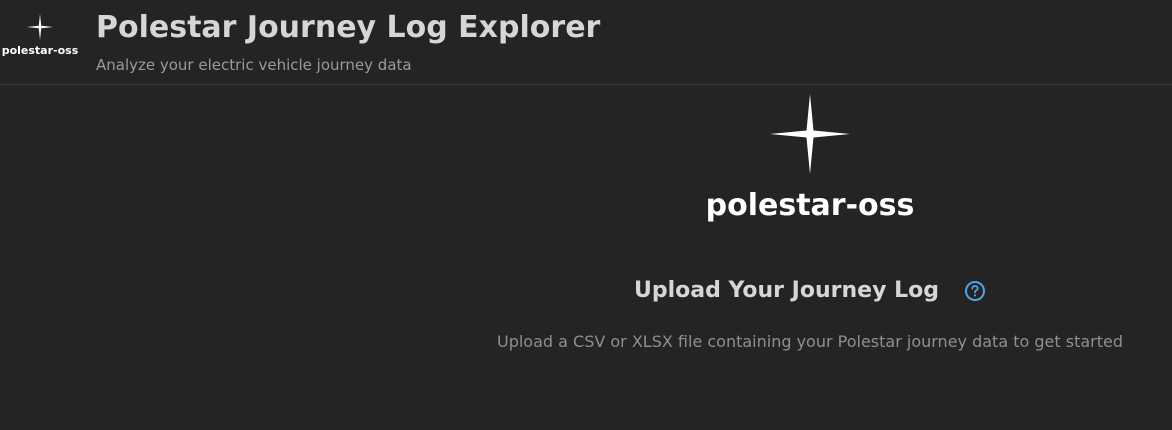  I want to click on page-title: Polestar Journey Log Explorer, so click(348, 27).